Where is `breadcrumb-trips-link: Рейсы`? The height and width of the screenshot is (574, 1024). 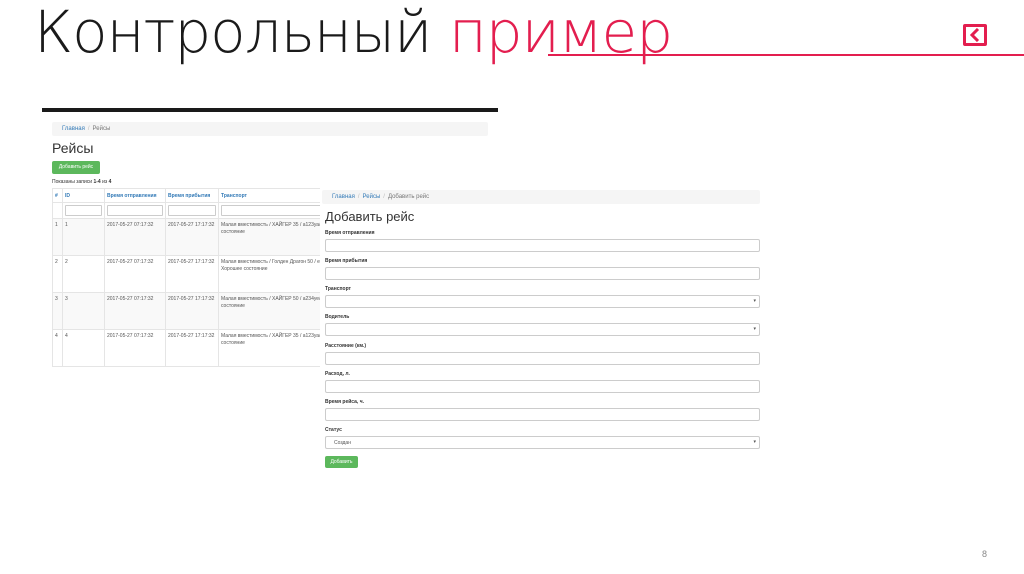 breadcrumb-trips-link: Рейсы is located at coordinates (372, 197).